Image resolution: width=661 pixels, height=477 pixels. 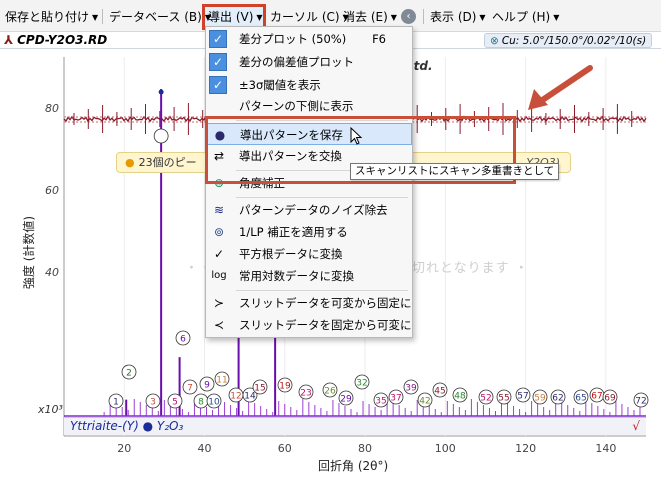 What do you see at coordinates (353, 466) in the screenshot?
I see `x-axis-label: 回折角 (2θ°)` at bounding box center [353, 466].